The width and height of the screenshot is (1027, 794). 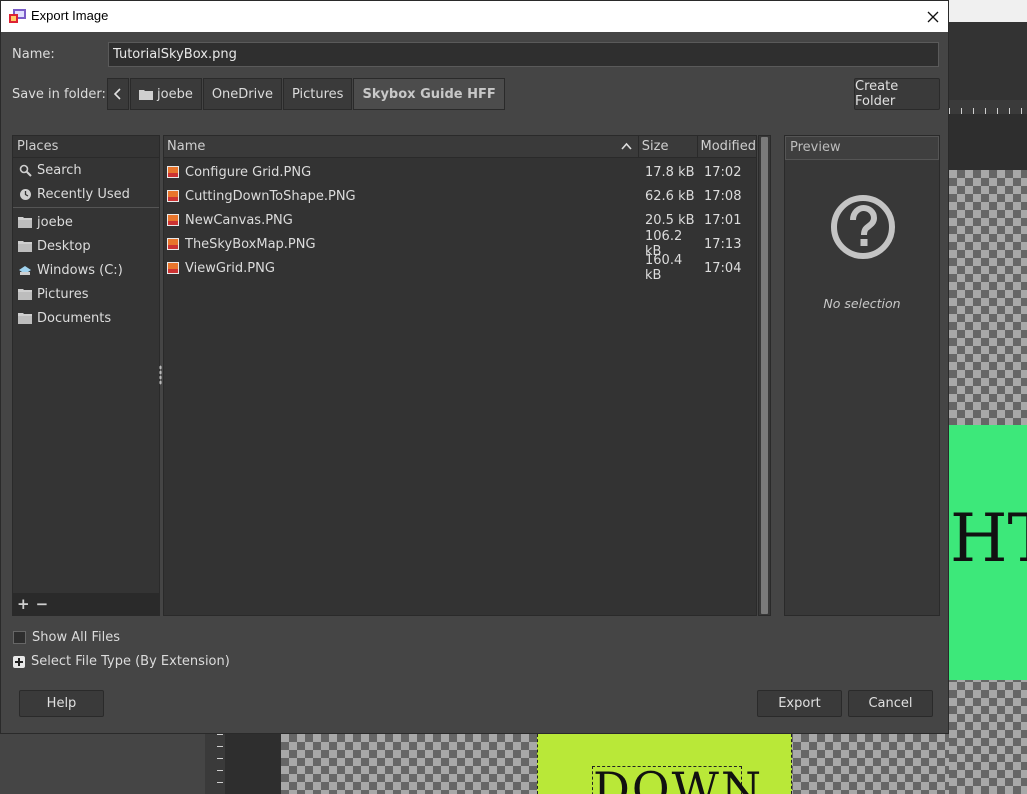 What do you see at coordinates (988, 66) in the screenshot?
I see `background-toolbar` at bounding box center [988, 66].